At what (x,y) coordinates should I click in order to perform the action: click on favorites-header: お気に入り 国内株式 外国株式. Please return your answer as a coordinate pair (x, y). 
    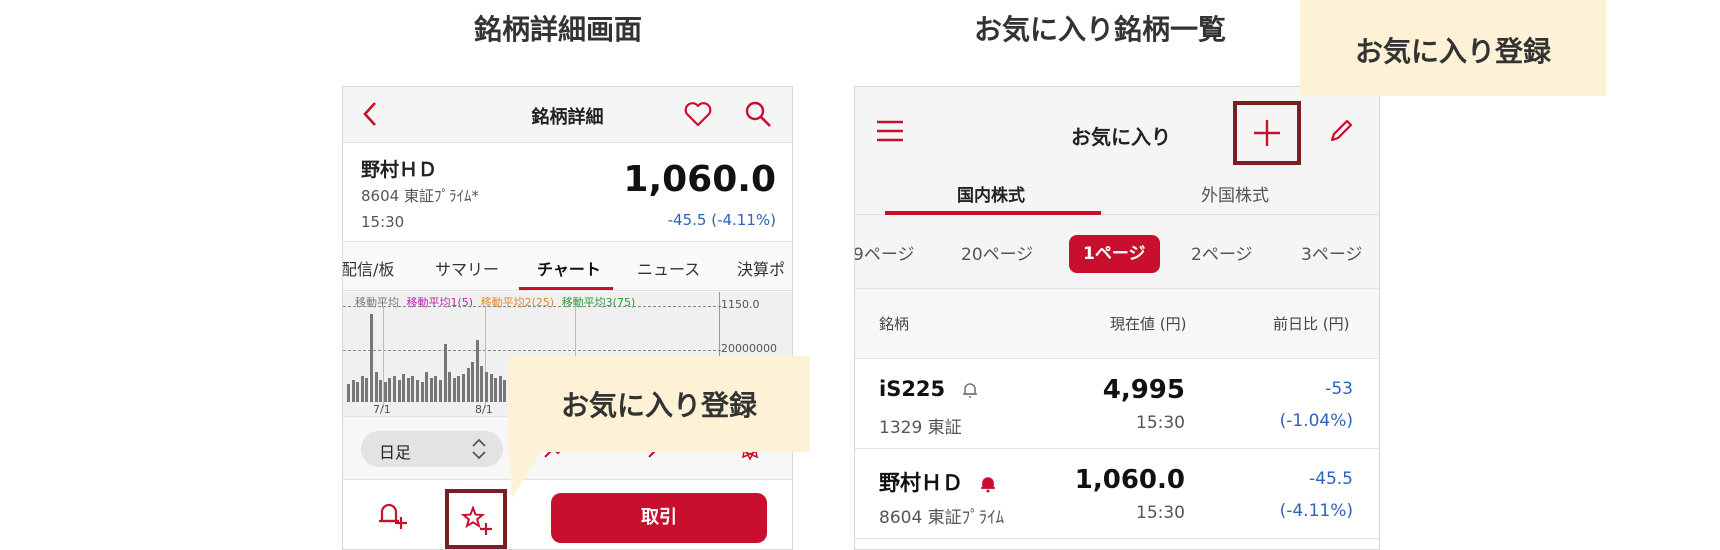
    Looking at the image, I should click on (1117, 151).